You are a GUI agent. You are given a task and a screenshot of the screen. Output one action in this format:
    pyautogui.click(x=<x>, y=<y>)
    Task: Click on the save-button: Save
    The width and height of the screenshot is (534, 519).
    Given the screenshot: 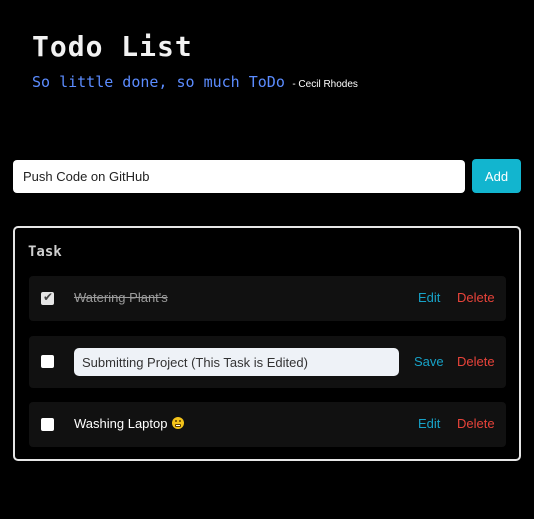 What is the action you would take?
    pyautogui.click(x=429, y=362)
    